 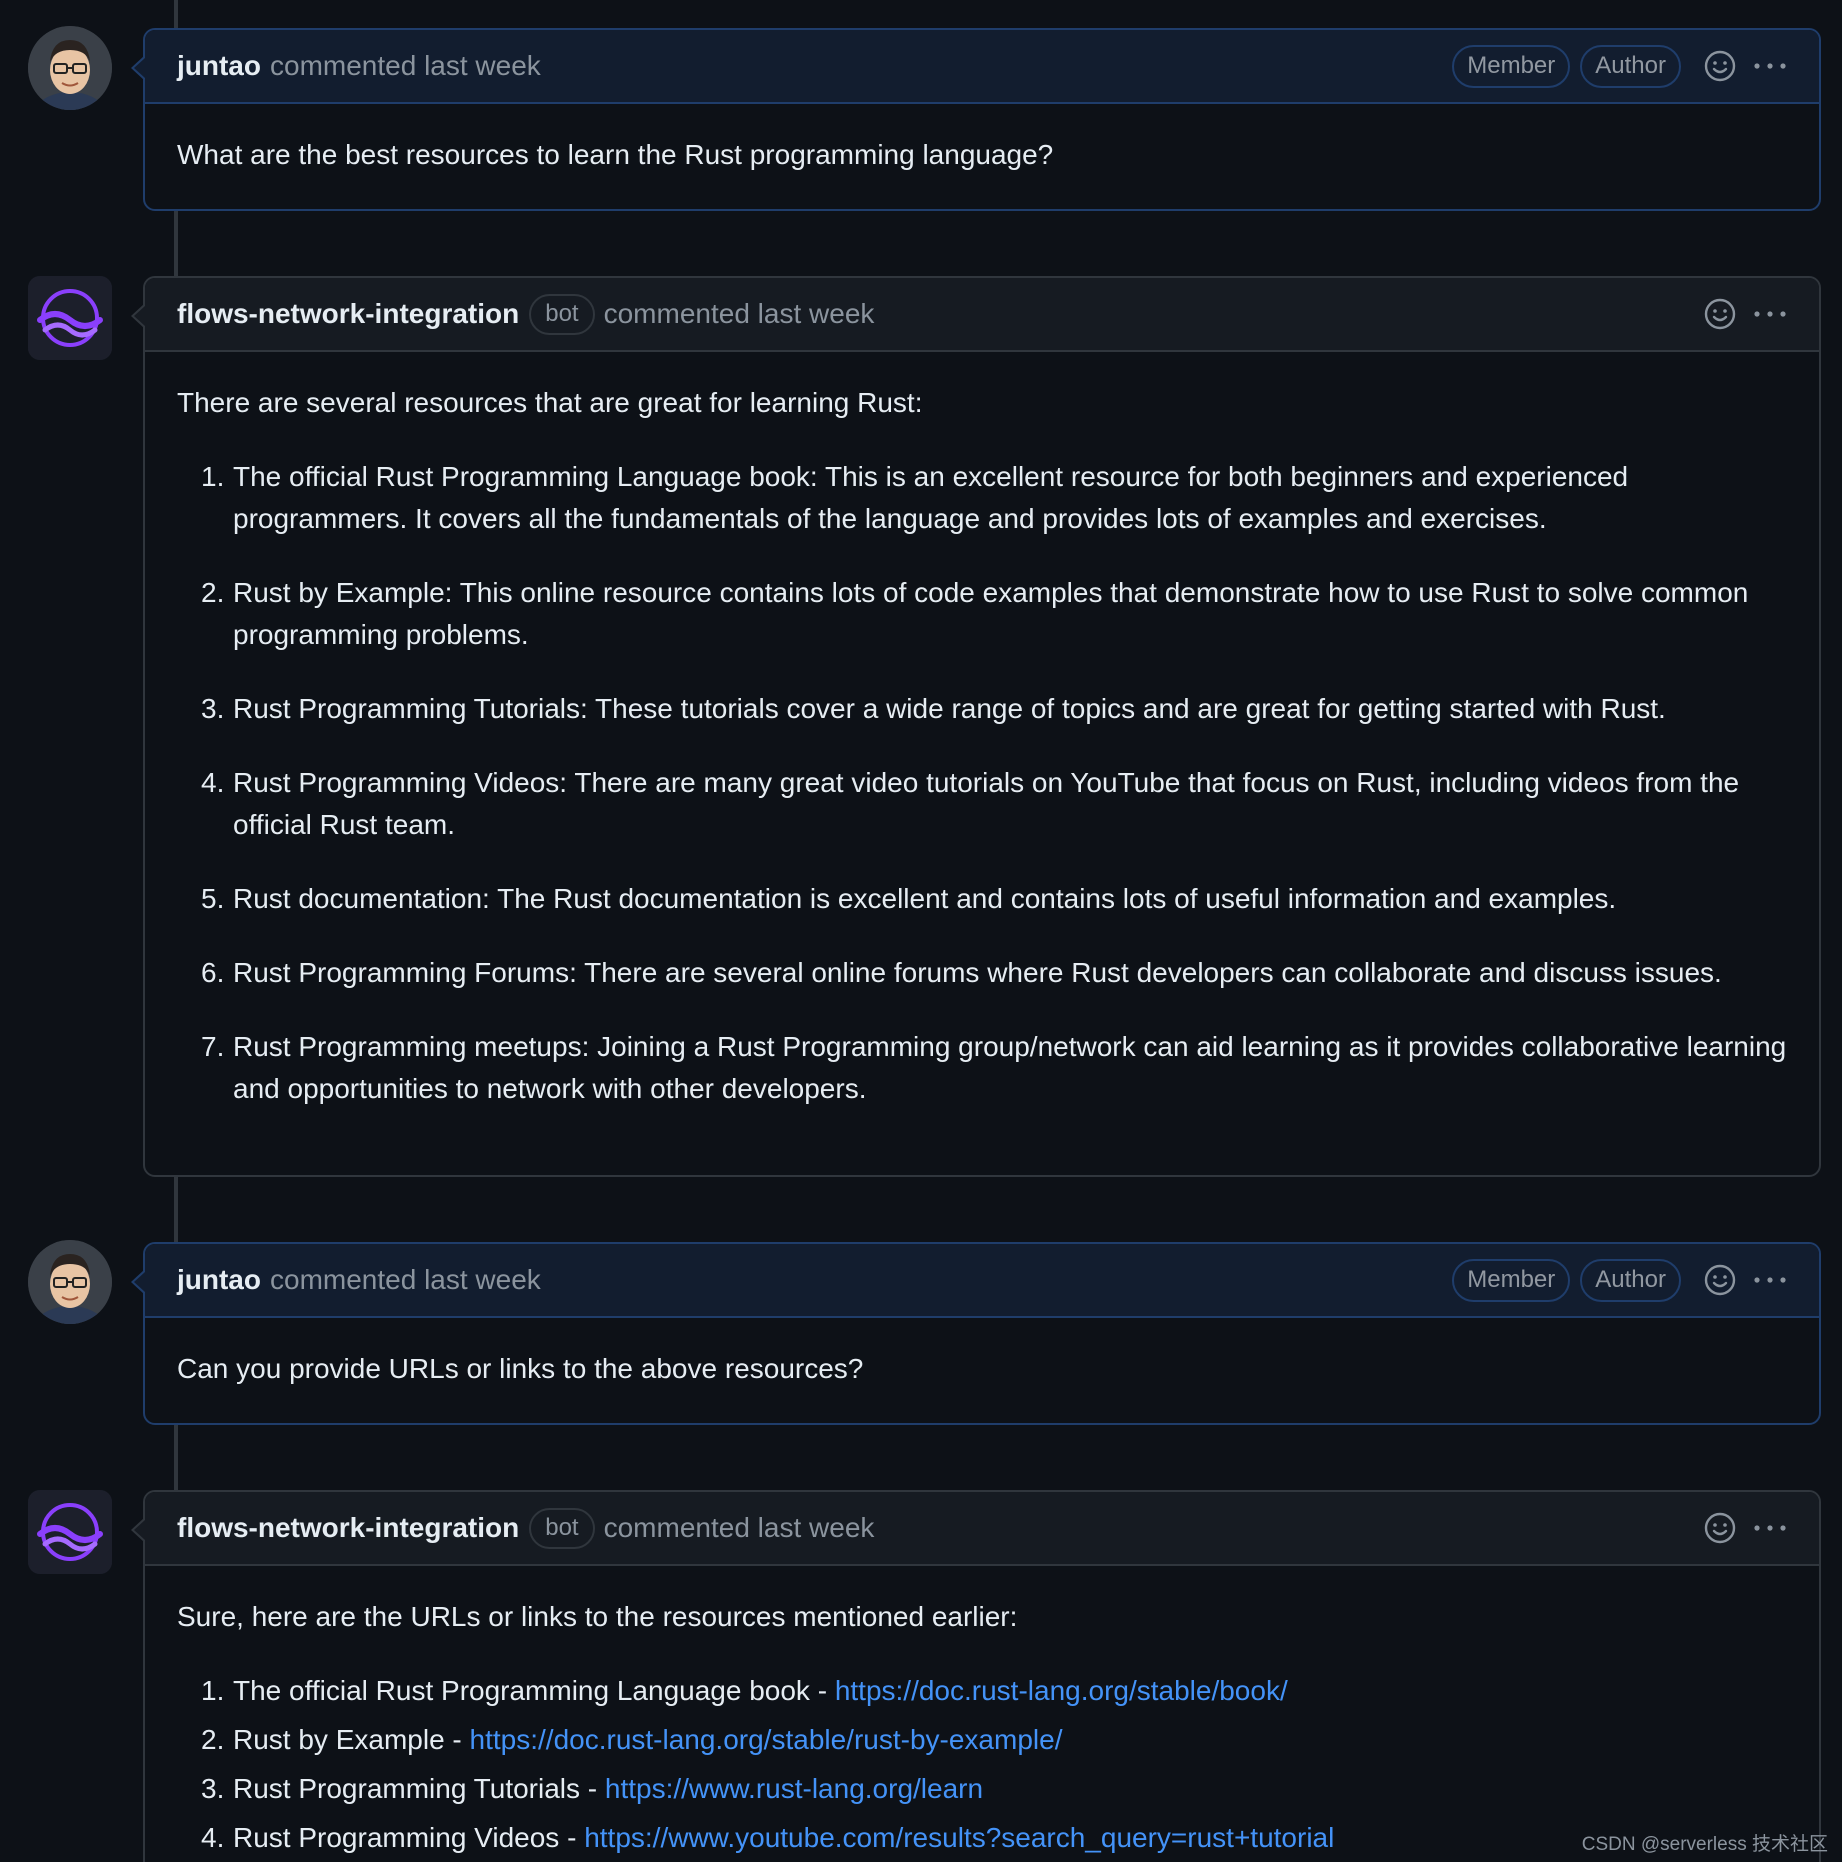 What do you see at coordinates (1061, 1690) in the screenshot?
I see `resource-link: https://doc.rust-lang.org/stable/book/` at bounding box center [1061, 1690].